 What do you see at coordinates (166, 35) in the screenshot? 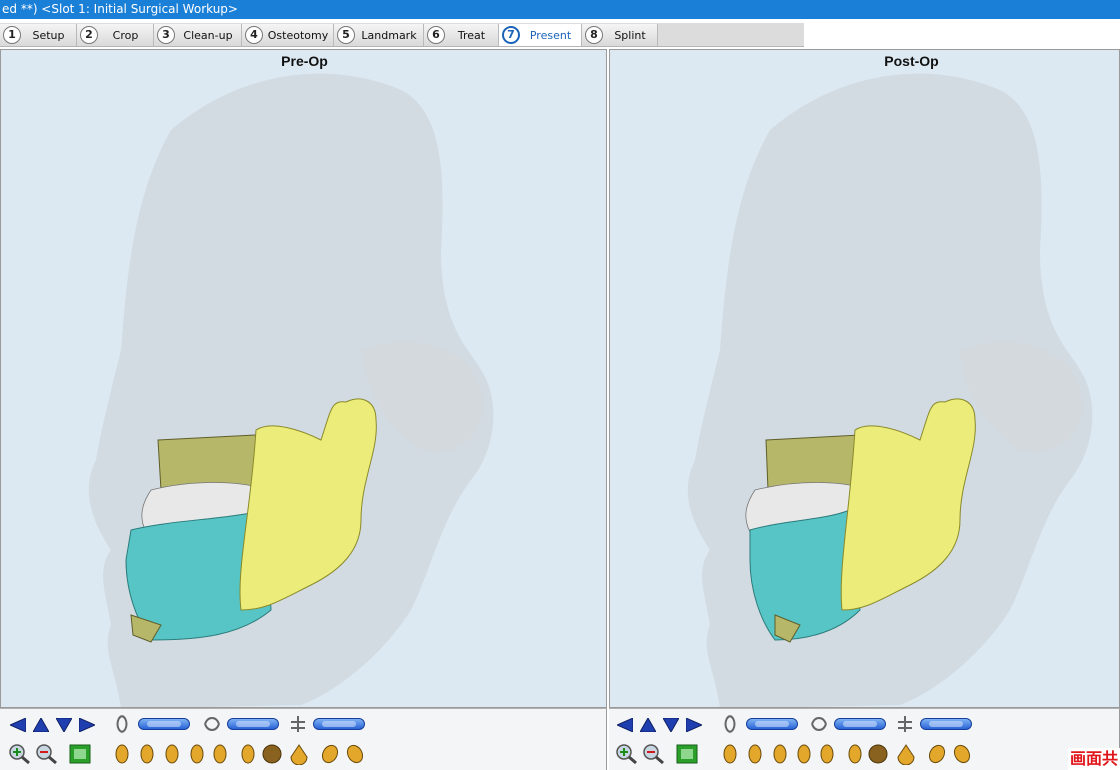
I see `tab-number: 3` at bounding box center [166, 35].